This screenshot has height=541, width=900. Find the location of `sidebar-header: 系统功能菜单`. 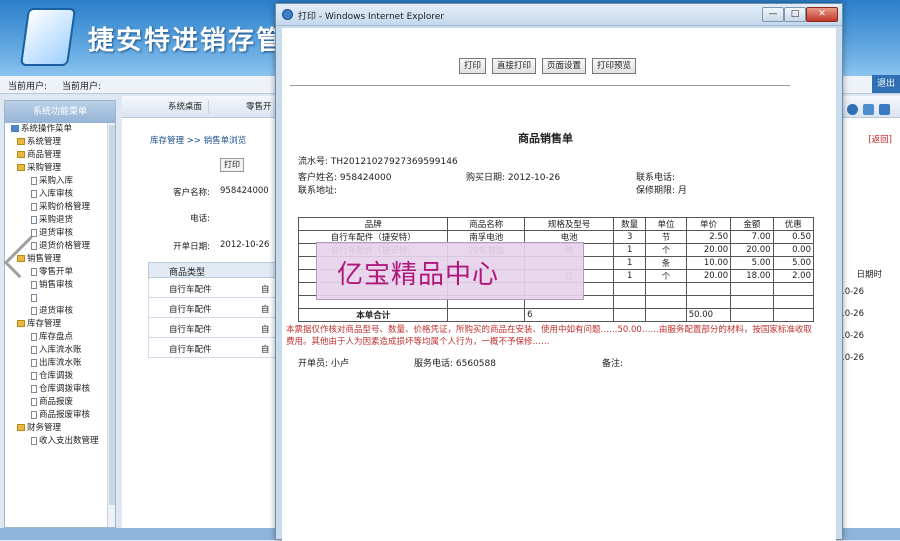

sidebar-header: 系统功能菜单 is located at coordinates (60, 112).